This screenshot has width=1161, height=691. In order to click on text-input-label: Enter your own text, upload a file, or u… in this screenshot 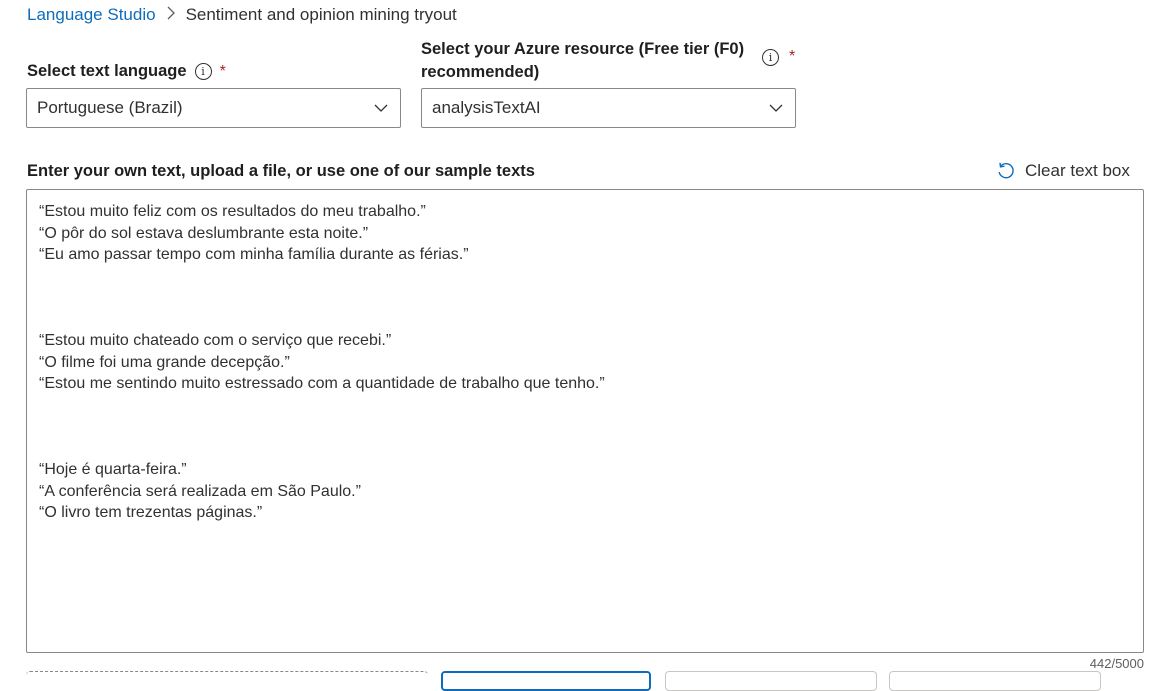, I will do `click(281, 171)`.